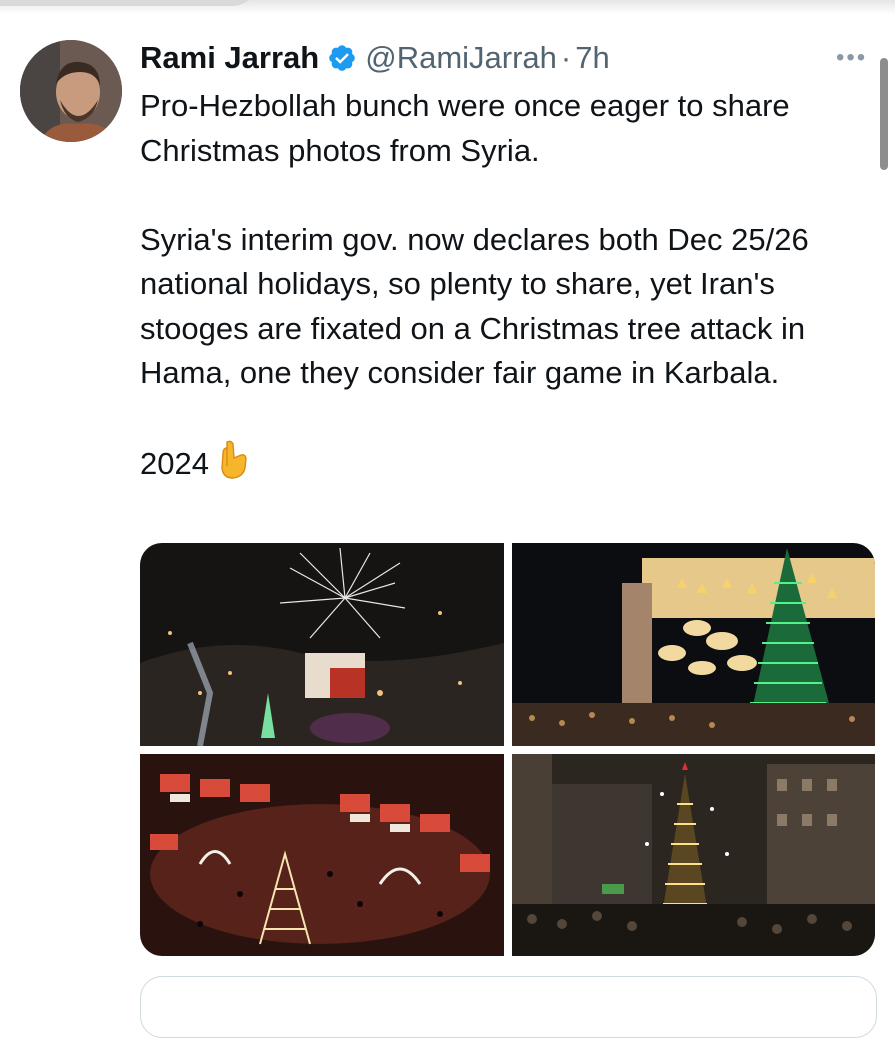  Describe the element at coordinates (508, 1007) in the screenshot. I see `quoted-tweet-card` at that location.